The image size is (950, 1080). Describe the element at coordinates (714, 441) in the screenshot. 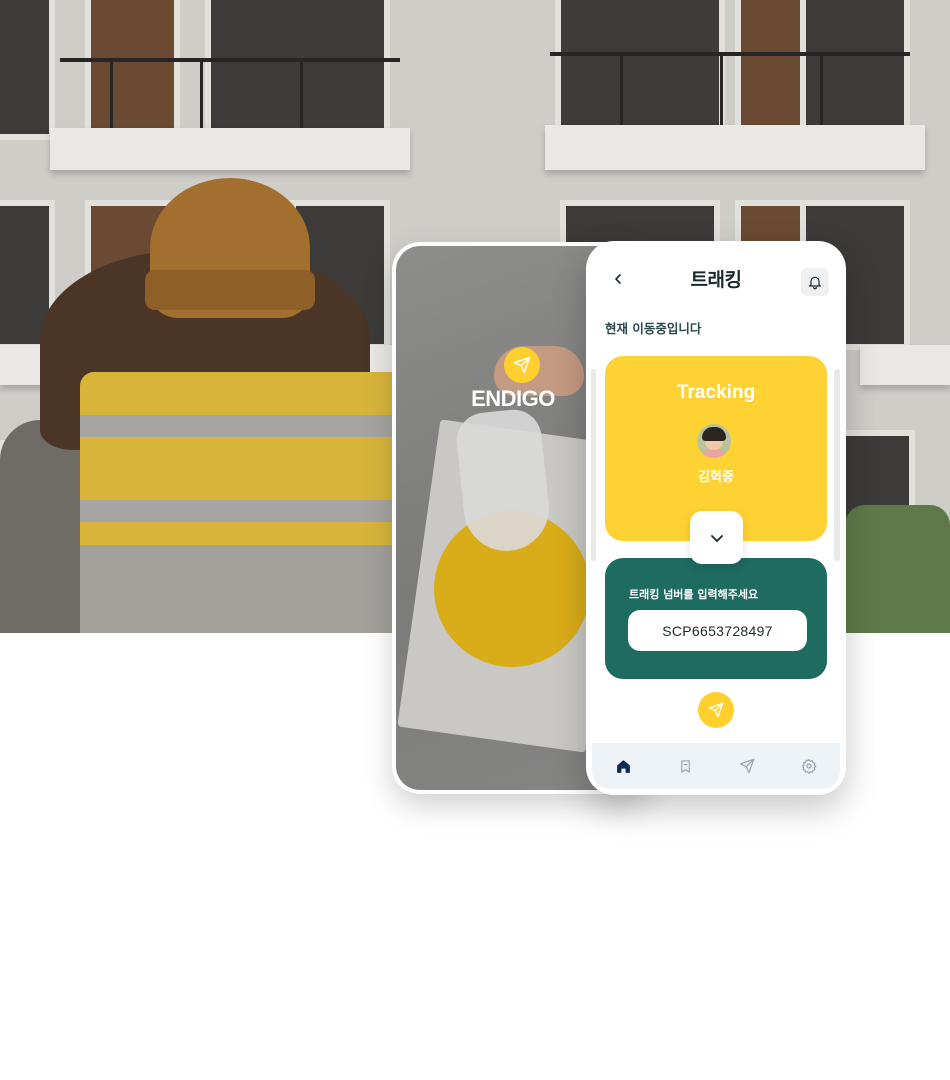

I see `avatar` at that location.